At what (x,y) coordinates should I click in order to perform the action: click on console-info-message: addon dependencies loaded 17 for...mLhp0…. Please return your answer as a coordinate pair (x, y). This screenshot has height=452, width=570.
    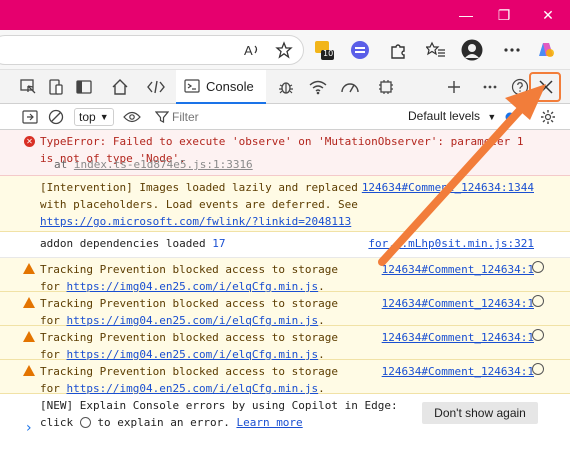
    Looking at the image, I should click on (285, 245).